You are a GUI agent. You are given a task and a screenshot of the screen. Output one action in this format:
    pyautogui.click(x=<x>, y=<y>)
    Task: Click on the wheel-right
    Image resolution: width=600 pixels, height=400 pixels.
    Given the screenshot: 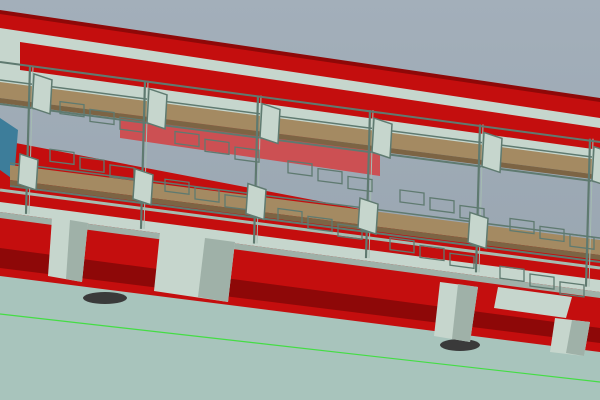 What is the action you would take?
    pyautogui.click(x=460, y=345)
    